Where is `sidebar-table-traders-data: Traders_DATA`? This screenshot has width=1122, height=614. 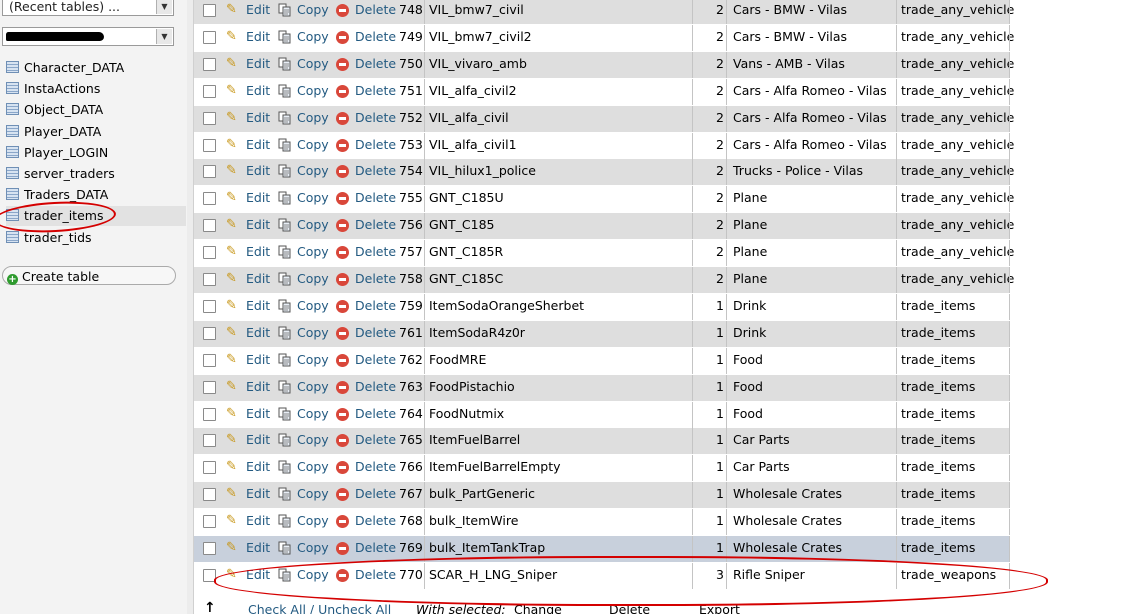 sidebar-table-traders-data: Traders_DATA is located at coordinates (96, 195).